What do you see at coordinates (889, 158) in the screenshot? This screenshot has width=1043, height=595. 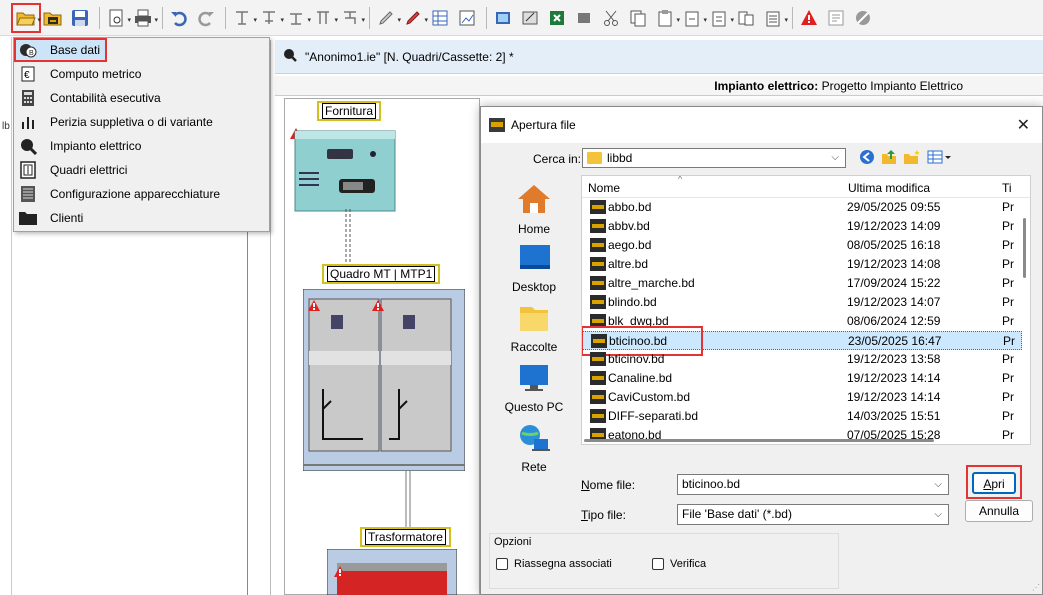 I see `up-folder-icon` at bounding box center [889, 158].